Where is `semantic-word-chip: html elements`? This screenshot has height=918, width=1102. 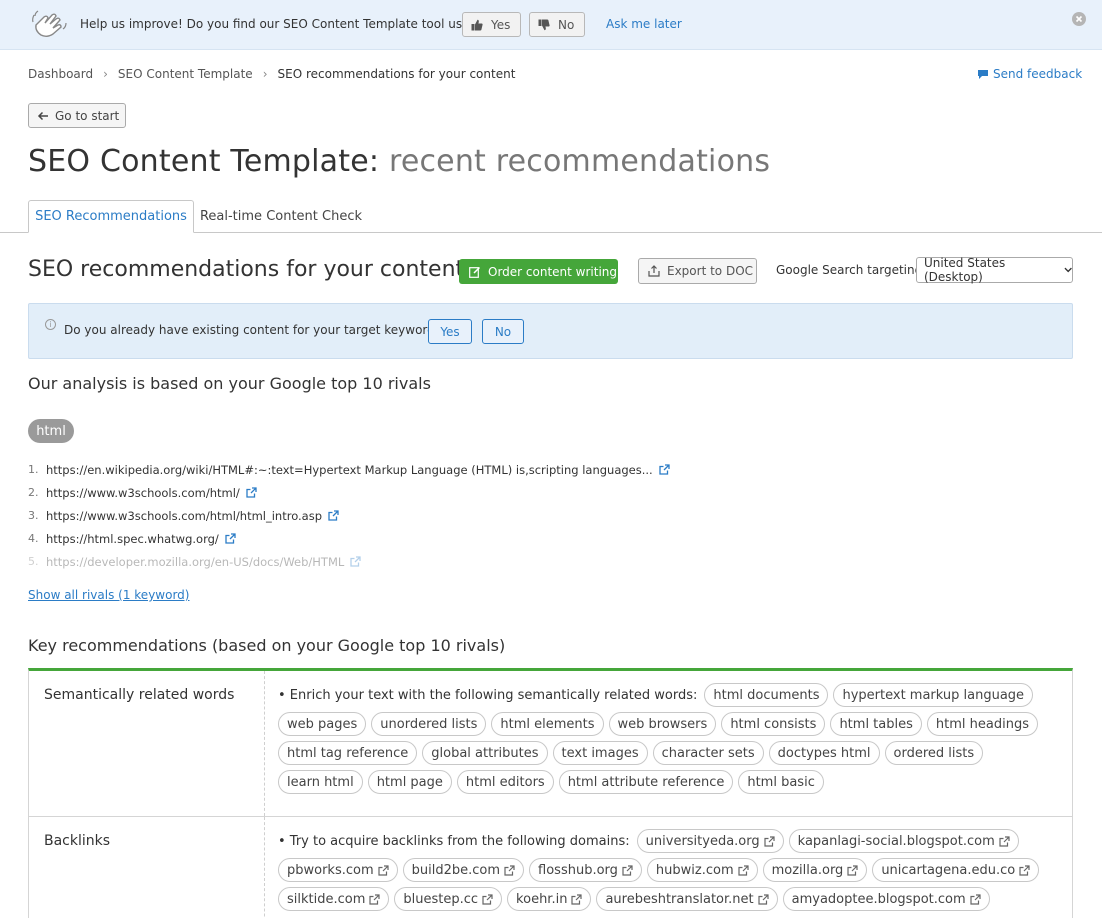
semantic-word-chip: html elements is located at coordinates (547, 724).